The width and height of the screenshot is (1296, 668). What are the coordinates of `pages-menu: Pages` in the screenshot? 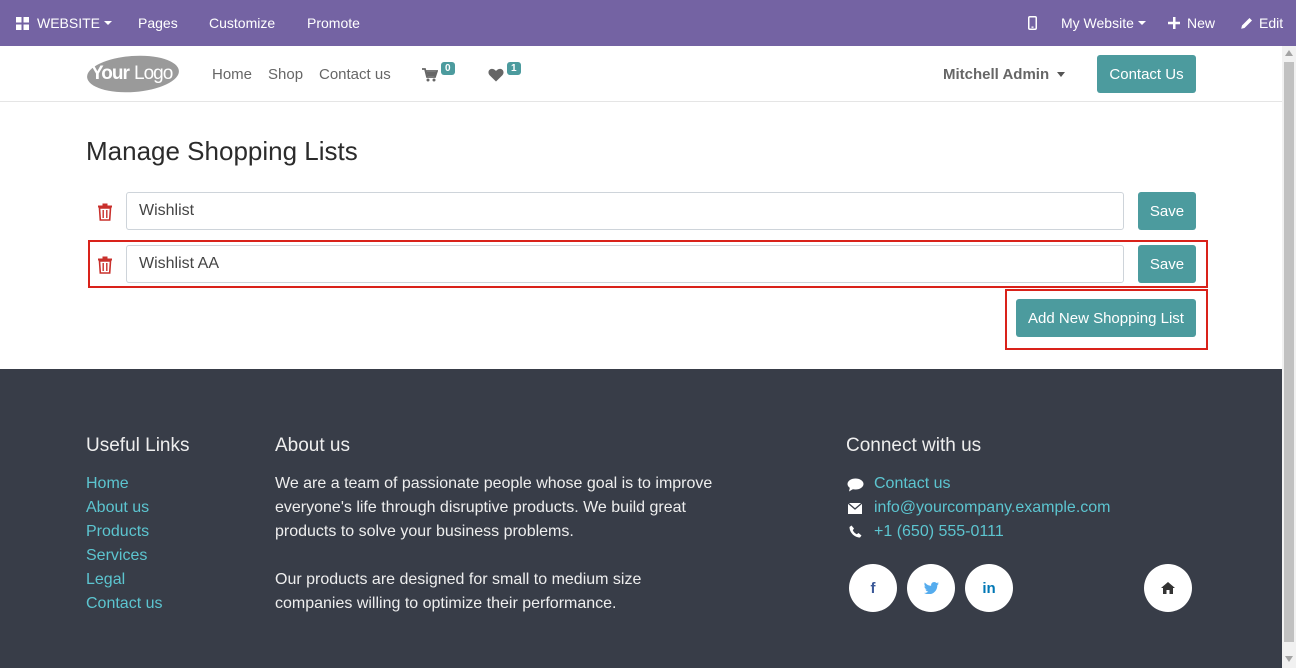 It's located at (158, 23).